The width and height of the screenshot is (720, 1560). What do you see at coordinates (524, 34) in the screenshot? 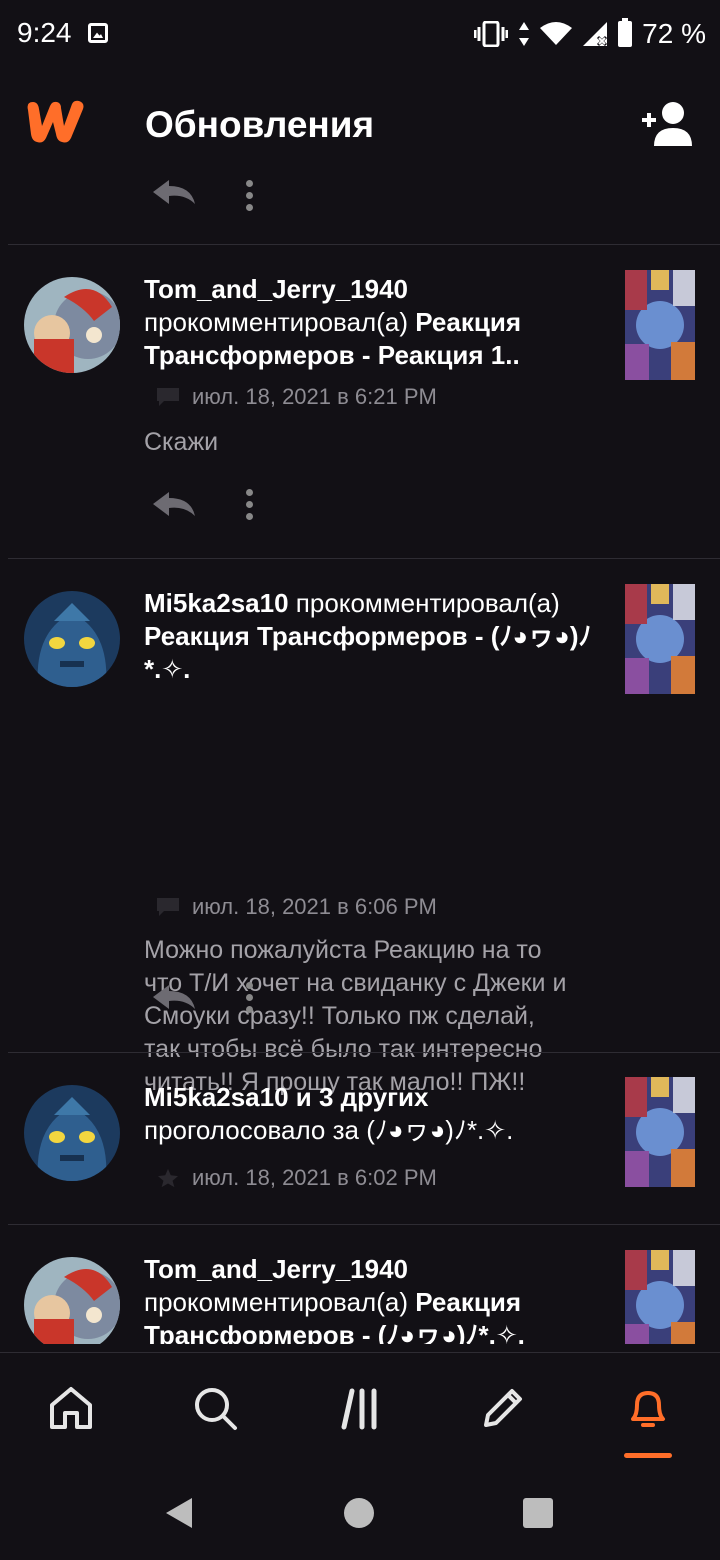
I see `data-arrows-icon` at bounding box center [524, 34].